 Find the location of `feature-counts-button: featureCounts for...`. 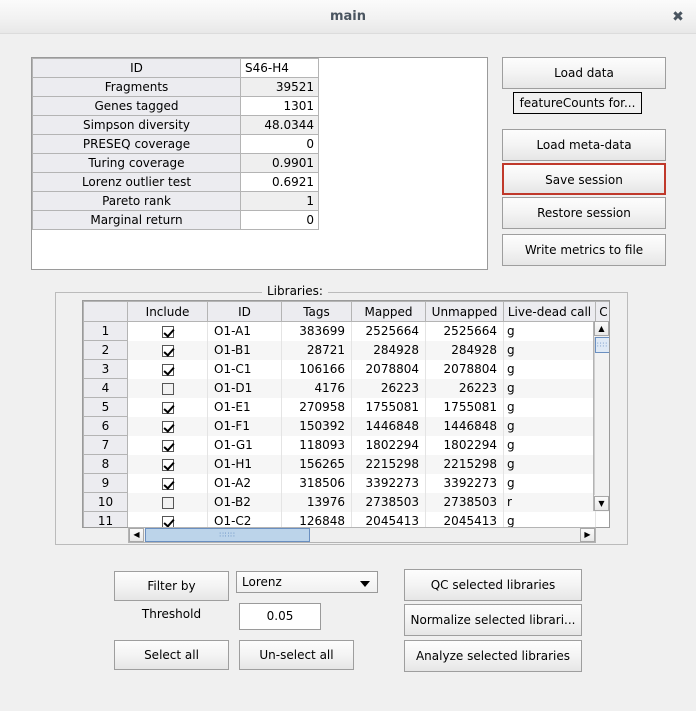

feature-counts-button: featureCounts for... is located at coordinates (577, 103).